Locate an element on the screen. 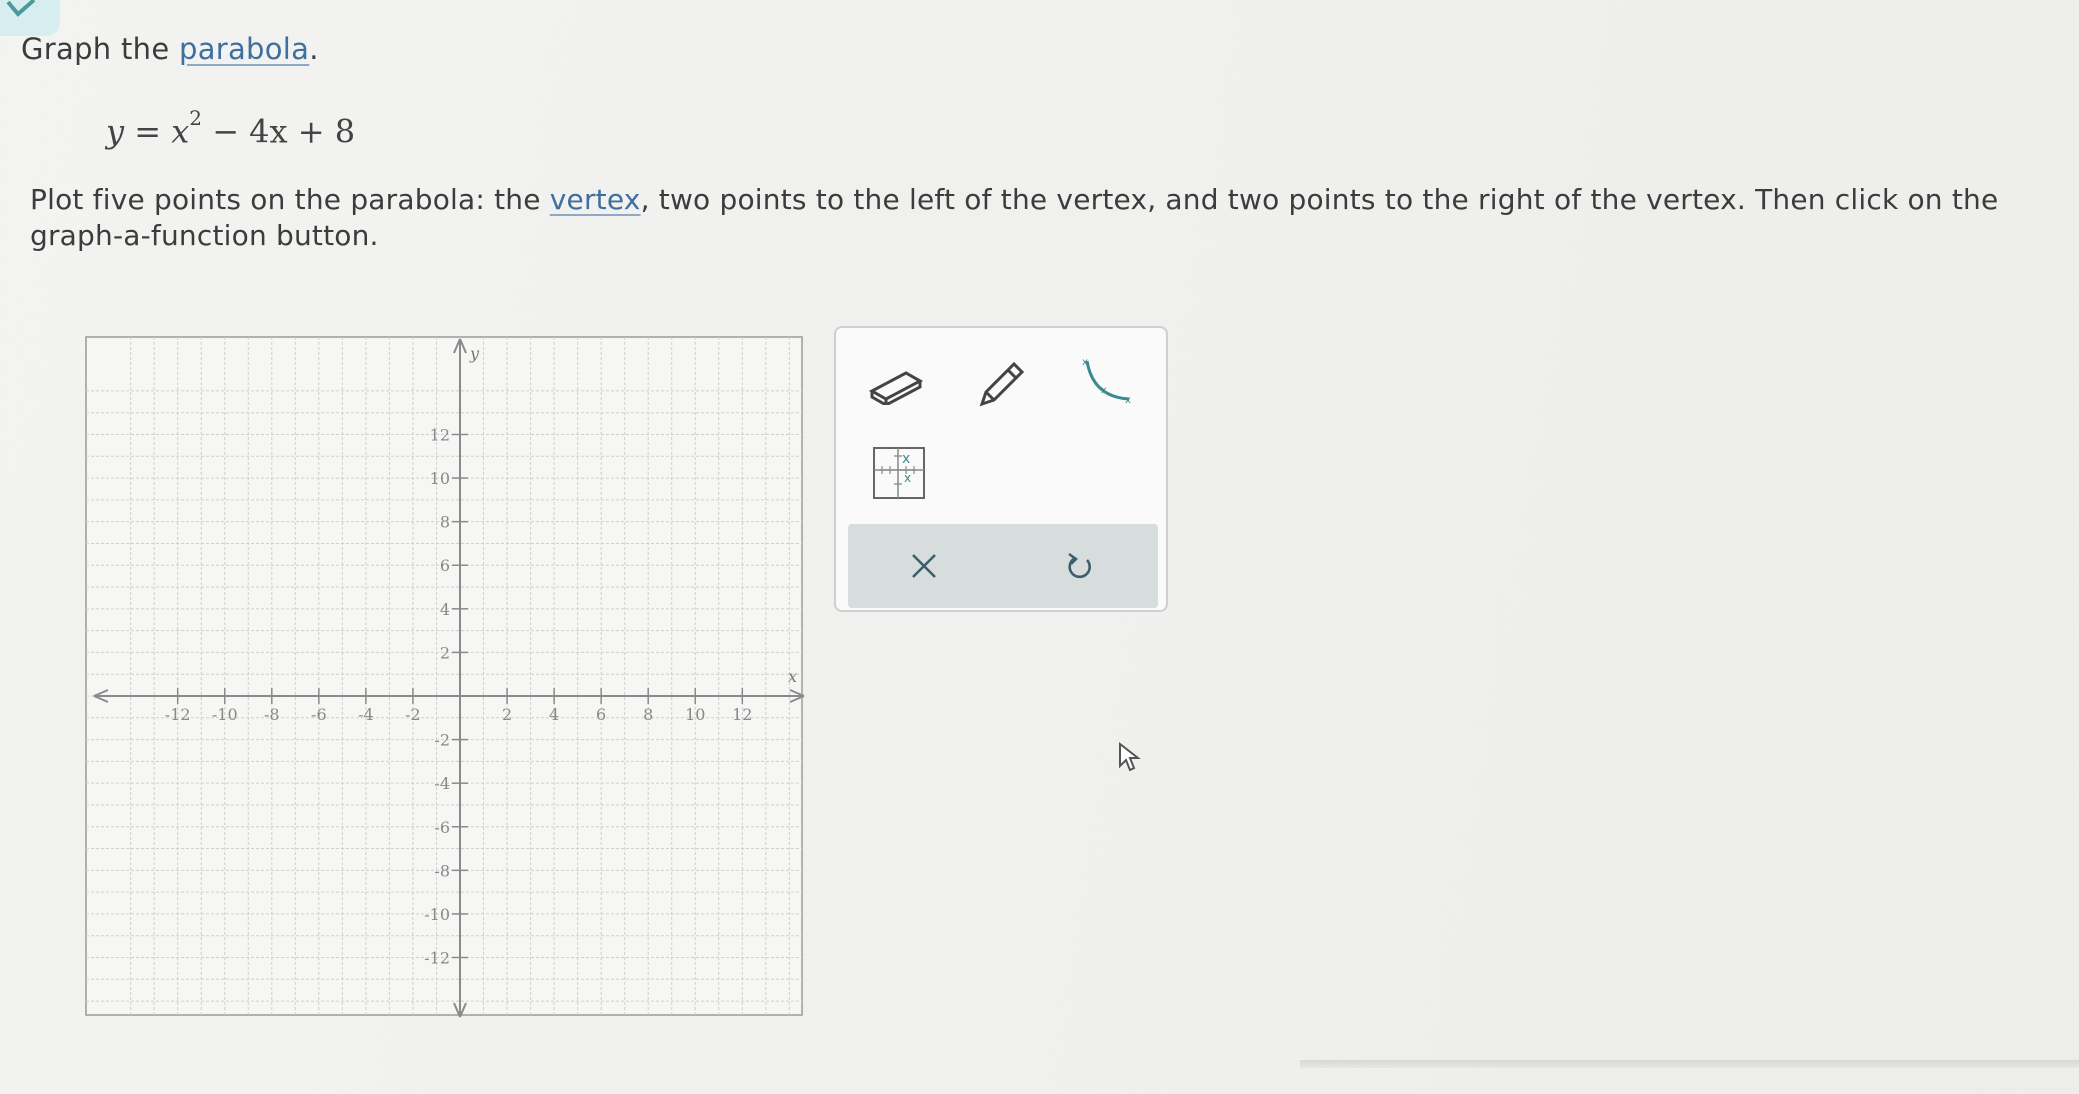  x-tick-label: 8 is located at coordinates (648, 714).